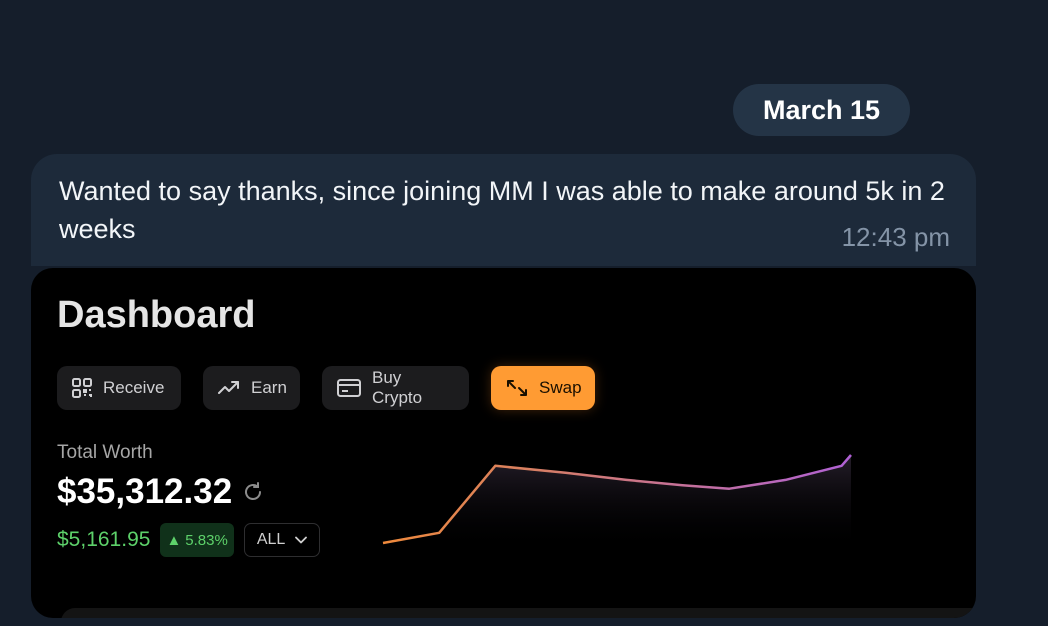 The height and width of the screenshot is (626, 1048). I want to click on receive-label: Receive, so click(134, 387).